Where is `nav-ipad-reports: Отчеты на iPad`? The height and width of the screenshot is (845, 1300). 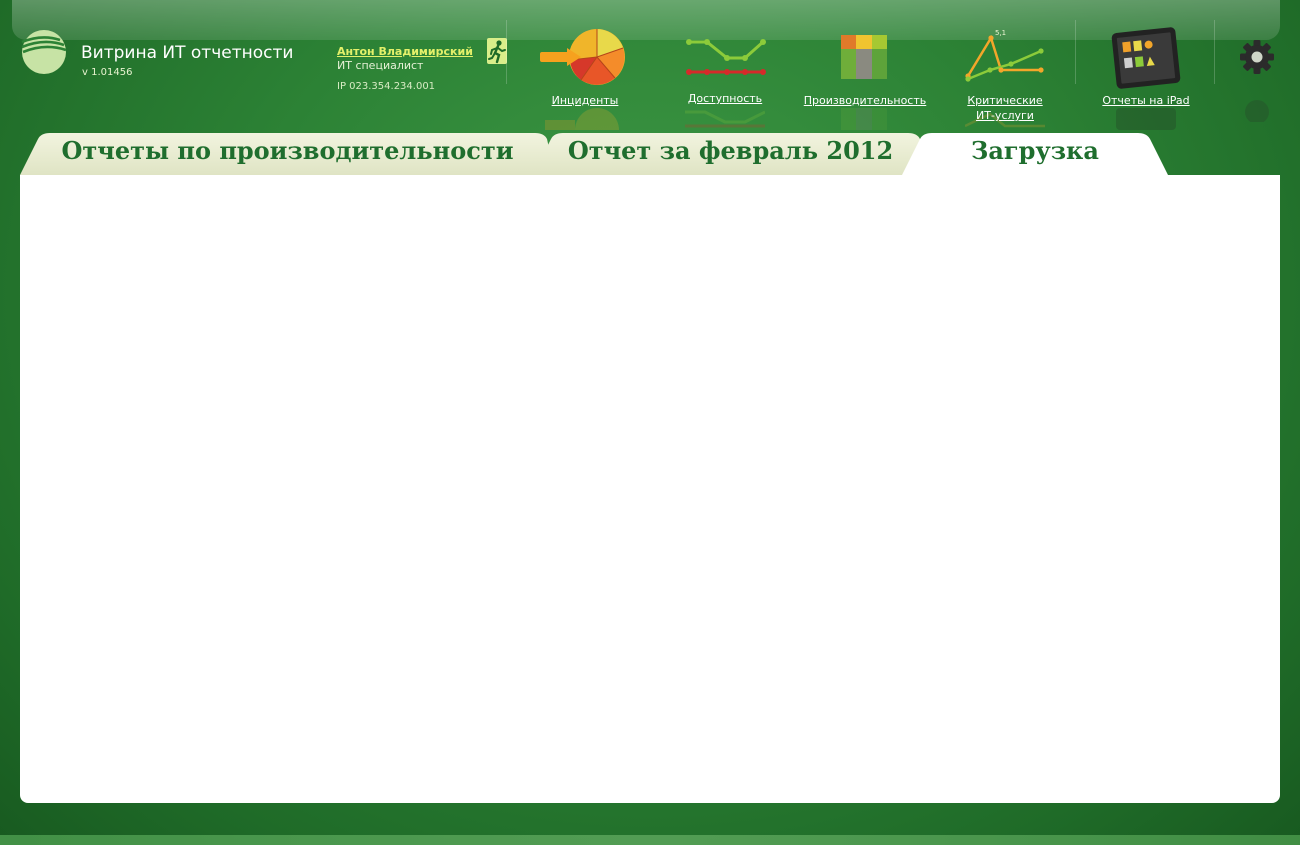 nav-ipad-reports: Отчеты на iPad is located at coordinates (1146, 75).